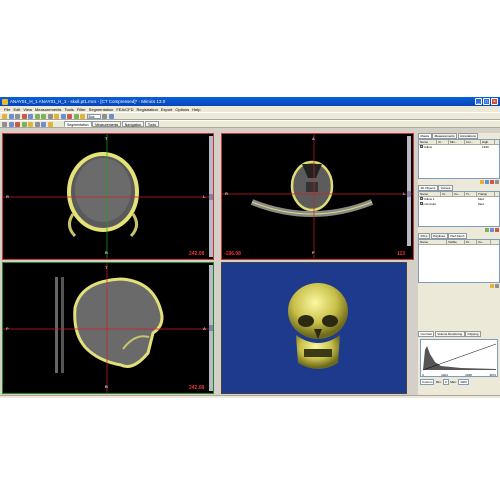 The width and height of the screenshot is (500, 500). Describe the element at coordinates (68, 109) in the screenshot. I see `menu-tools: Tools` at that location.